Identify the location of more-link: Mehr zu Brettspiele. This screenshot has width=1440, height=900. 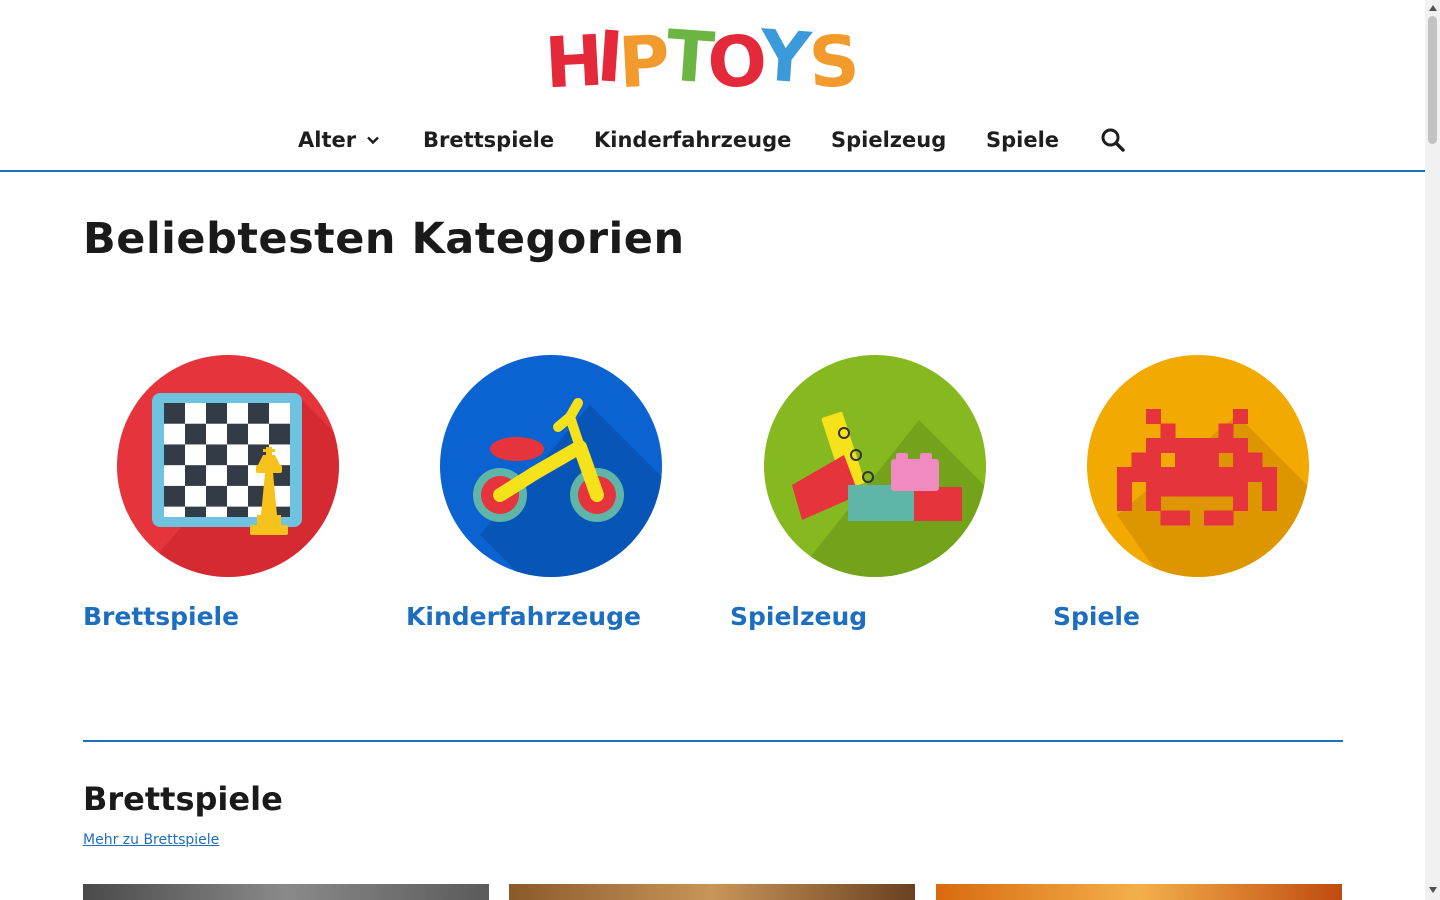
(151, 840).